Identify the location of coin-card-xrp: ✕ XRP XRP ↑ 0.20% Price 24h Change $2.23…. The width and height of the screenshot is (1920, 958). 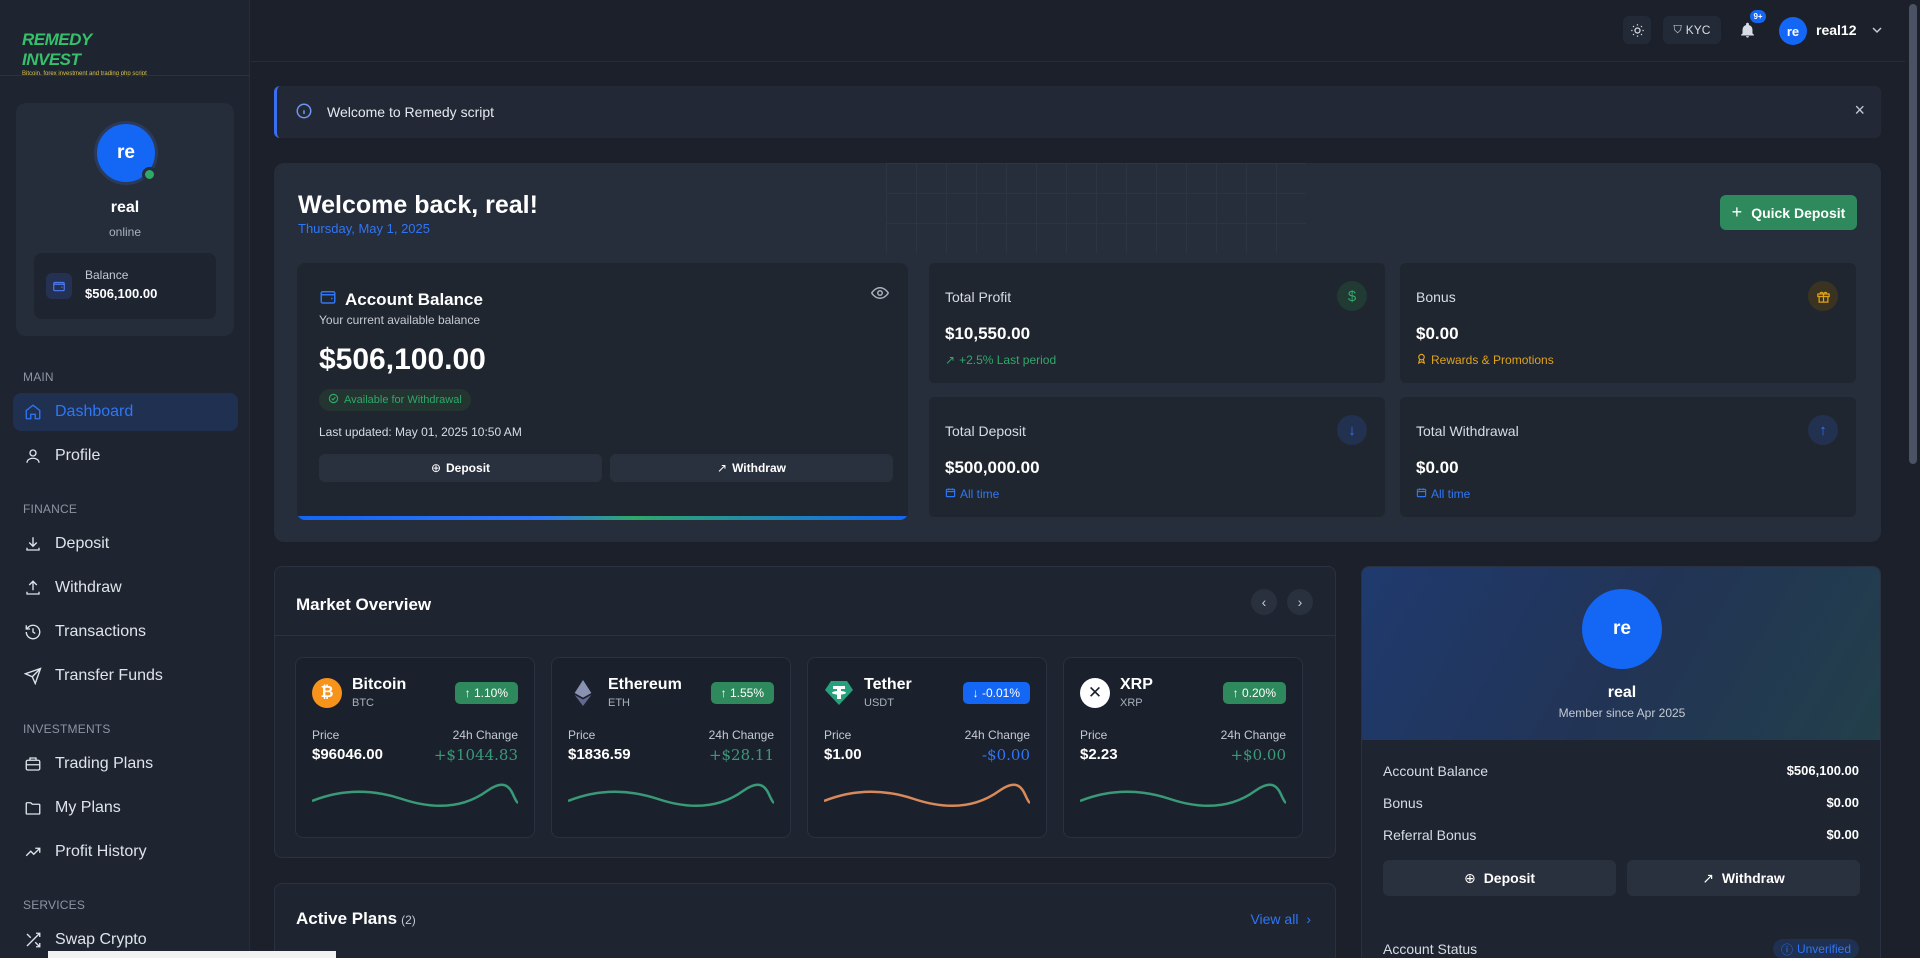
(1183, 747).